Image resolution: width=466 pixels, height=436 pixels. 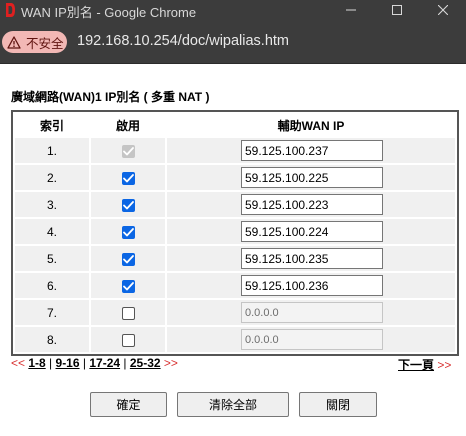 What do you see at coordinates (68, 363) in the screenshot?
I see `page-link-9-16: 9-16` at bounding box center [68, 363].